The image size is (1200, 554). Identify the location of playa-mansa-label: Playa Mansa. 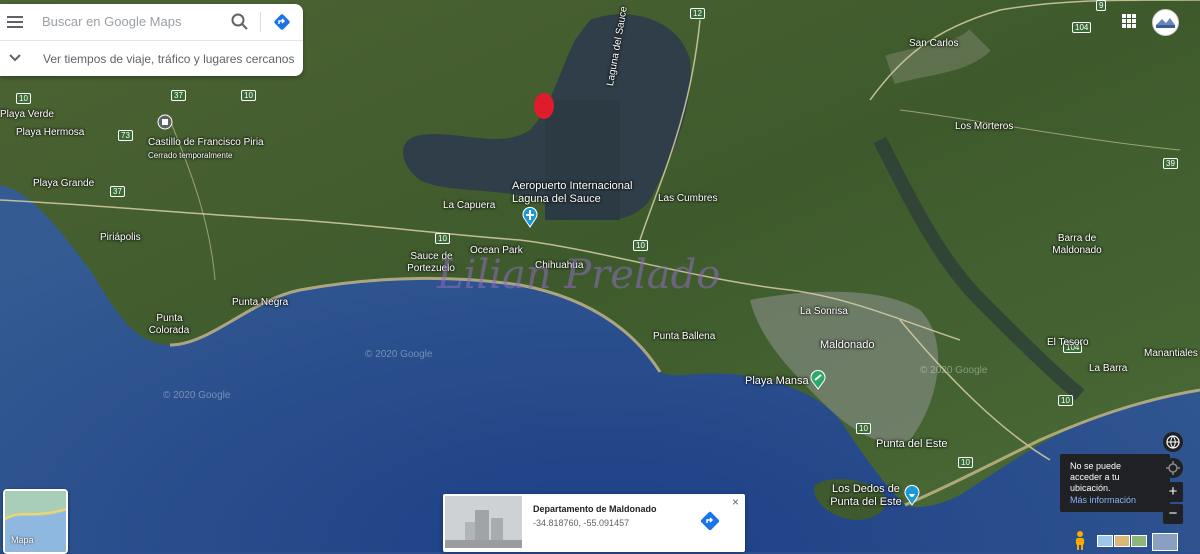
(777, 381).